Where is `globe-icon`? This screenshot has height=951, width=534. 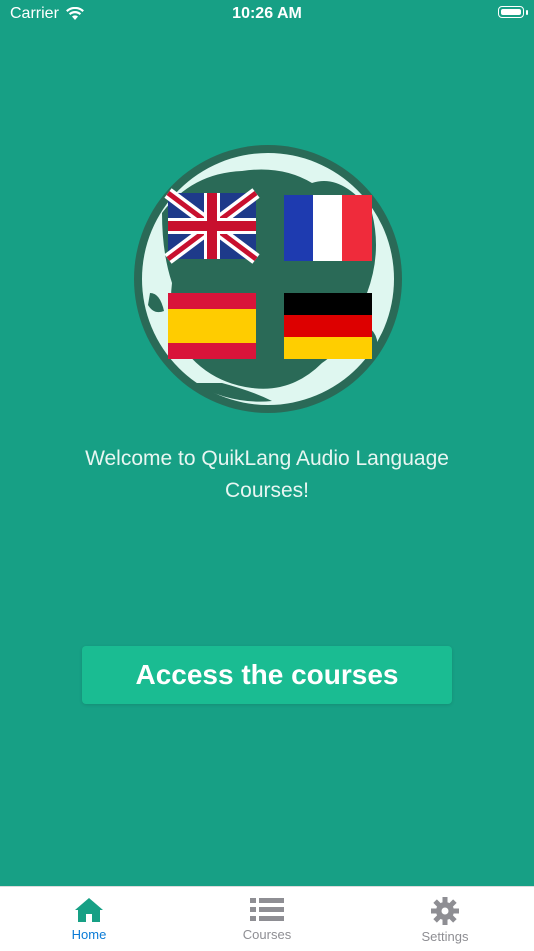 globe-icon is located at coordinates (268, 279).